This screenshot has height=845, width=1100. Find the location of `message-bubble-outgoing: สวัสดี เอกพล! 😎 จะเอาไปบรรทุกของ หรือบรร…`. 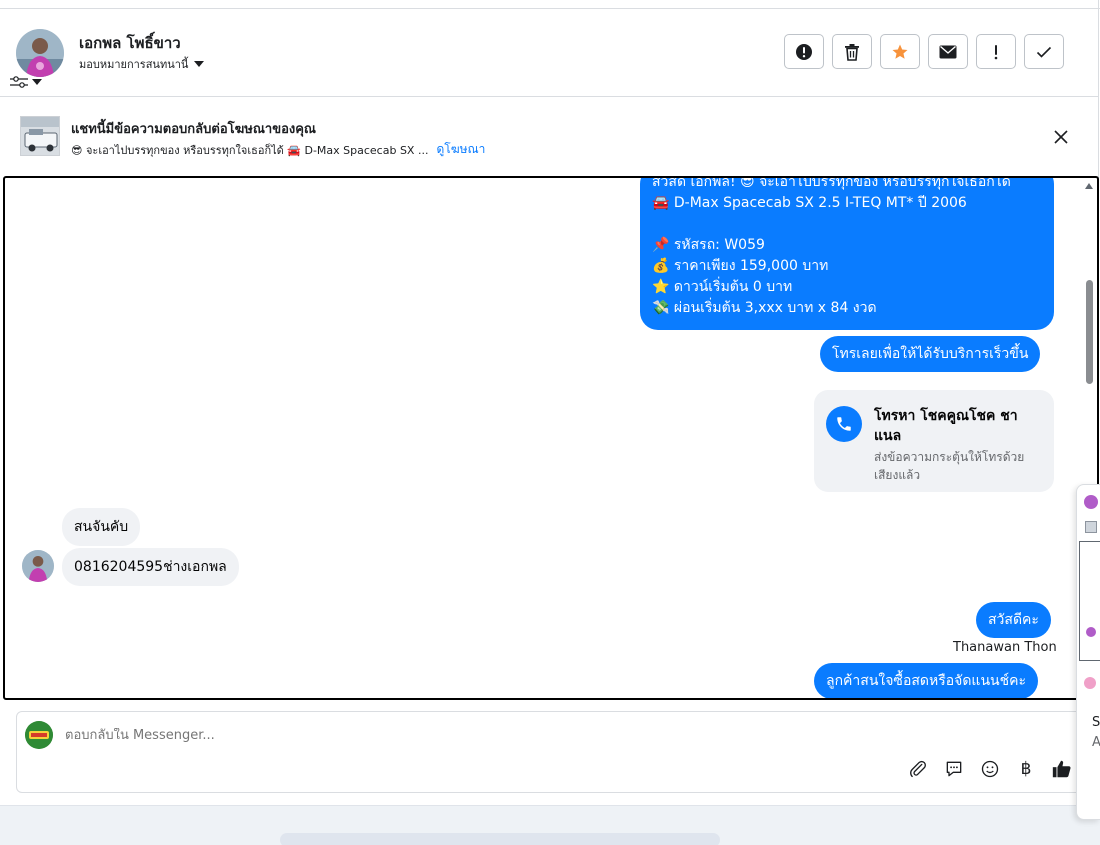

message-bubble-outgoing: สวัสดี เอกพล! 😎 จะเอาไปบรรทุกของ หรือบรร… is located at coordinates (847, 253).